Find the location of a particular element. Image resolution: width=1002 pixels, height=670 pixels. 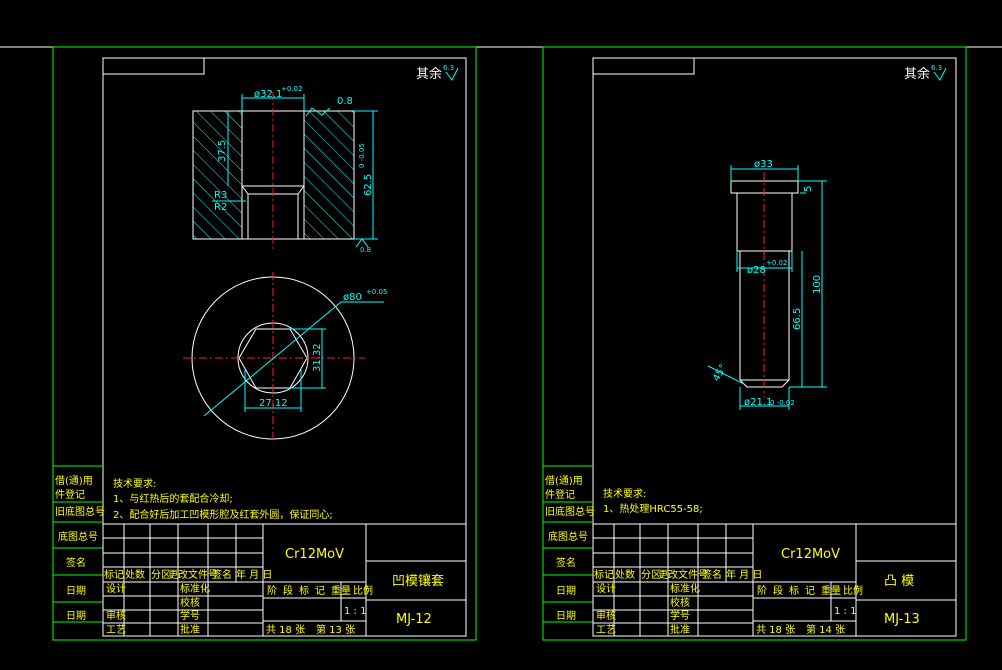

left-tb-review: 审核 is located at coordinates (116, 615).